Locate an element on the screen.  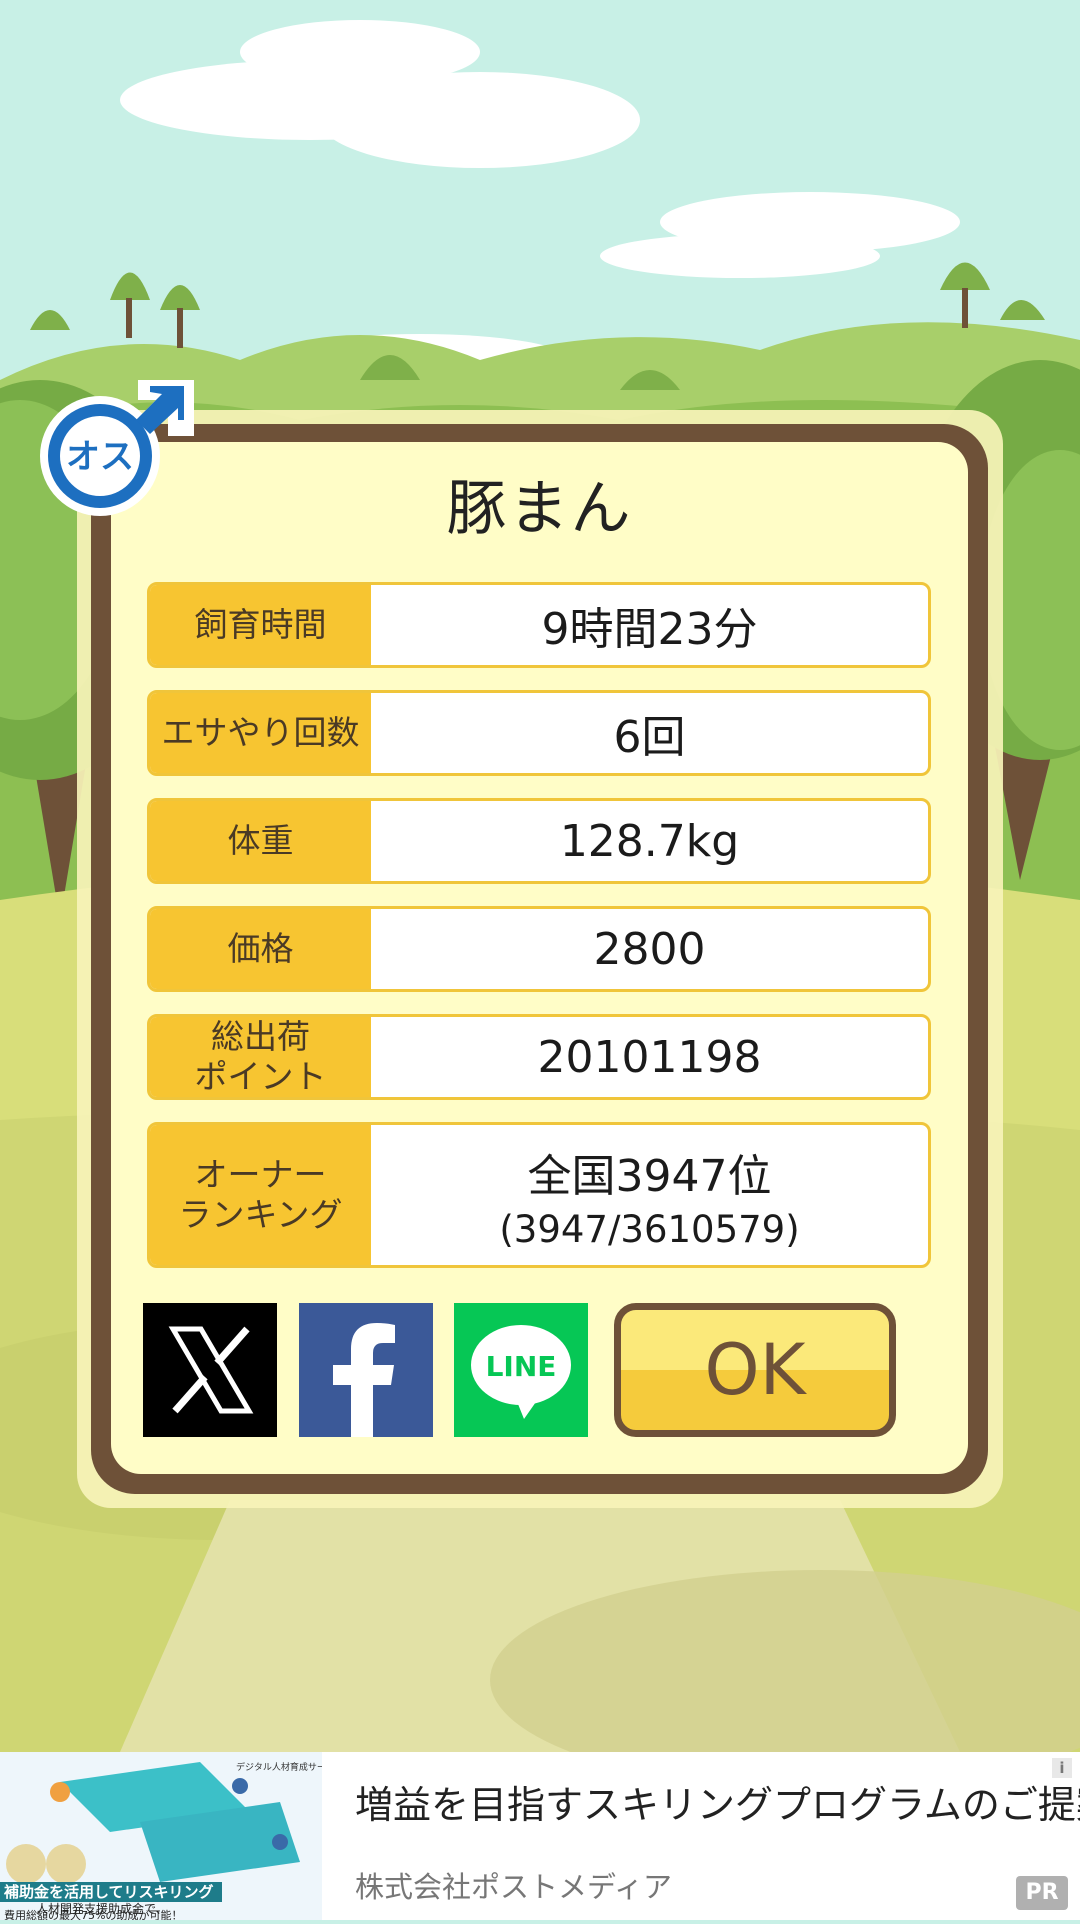
stat-label-line2: ランキング is located at coordinates (260, 1214).